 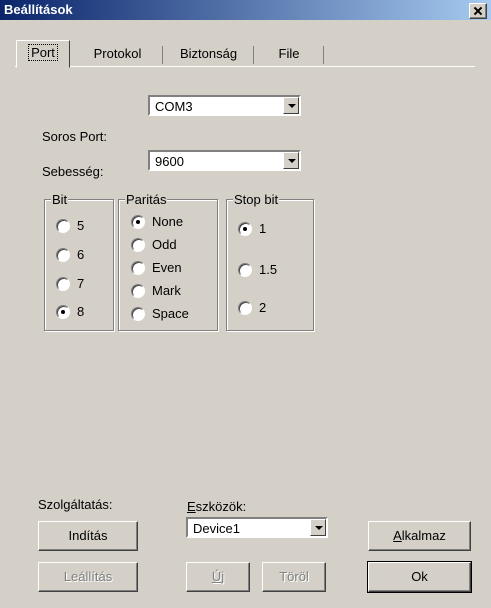 I want to click on tab-port-label: Port, so click(x=43, y=52).